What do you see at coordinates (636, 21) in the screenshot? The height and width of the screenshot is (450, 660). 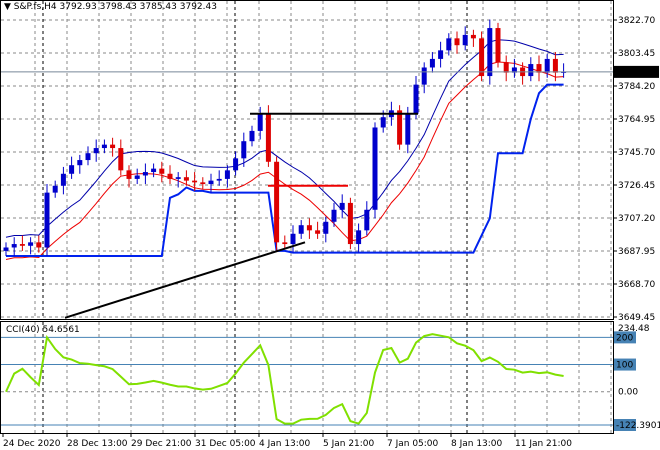 I see `price-tick-label: 3822.70` at bounding box center [636, 21].